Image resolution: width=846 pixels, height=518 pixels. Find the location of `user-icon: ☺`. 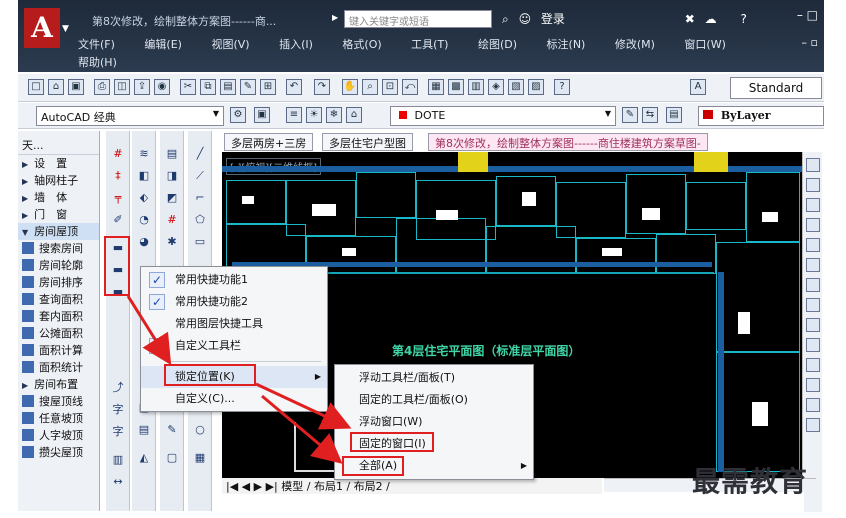

user-icon: ☺ is located at coordinates (525, 19).